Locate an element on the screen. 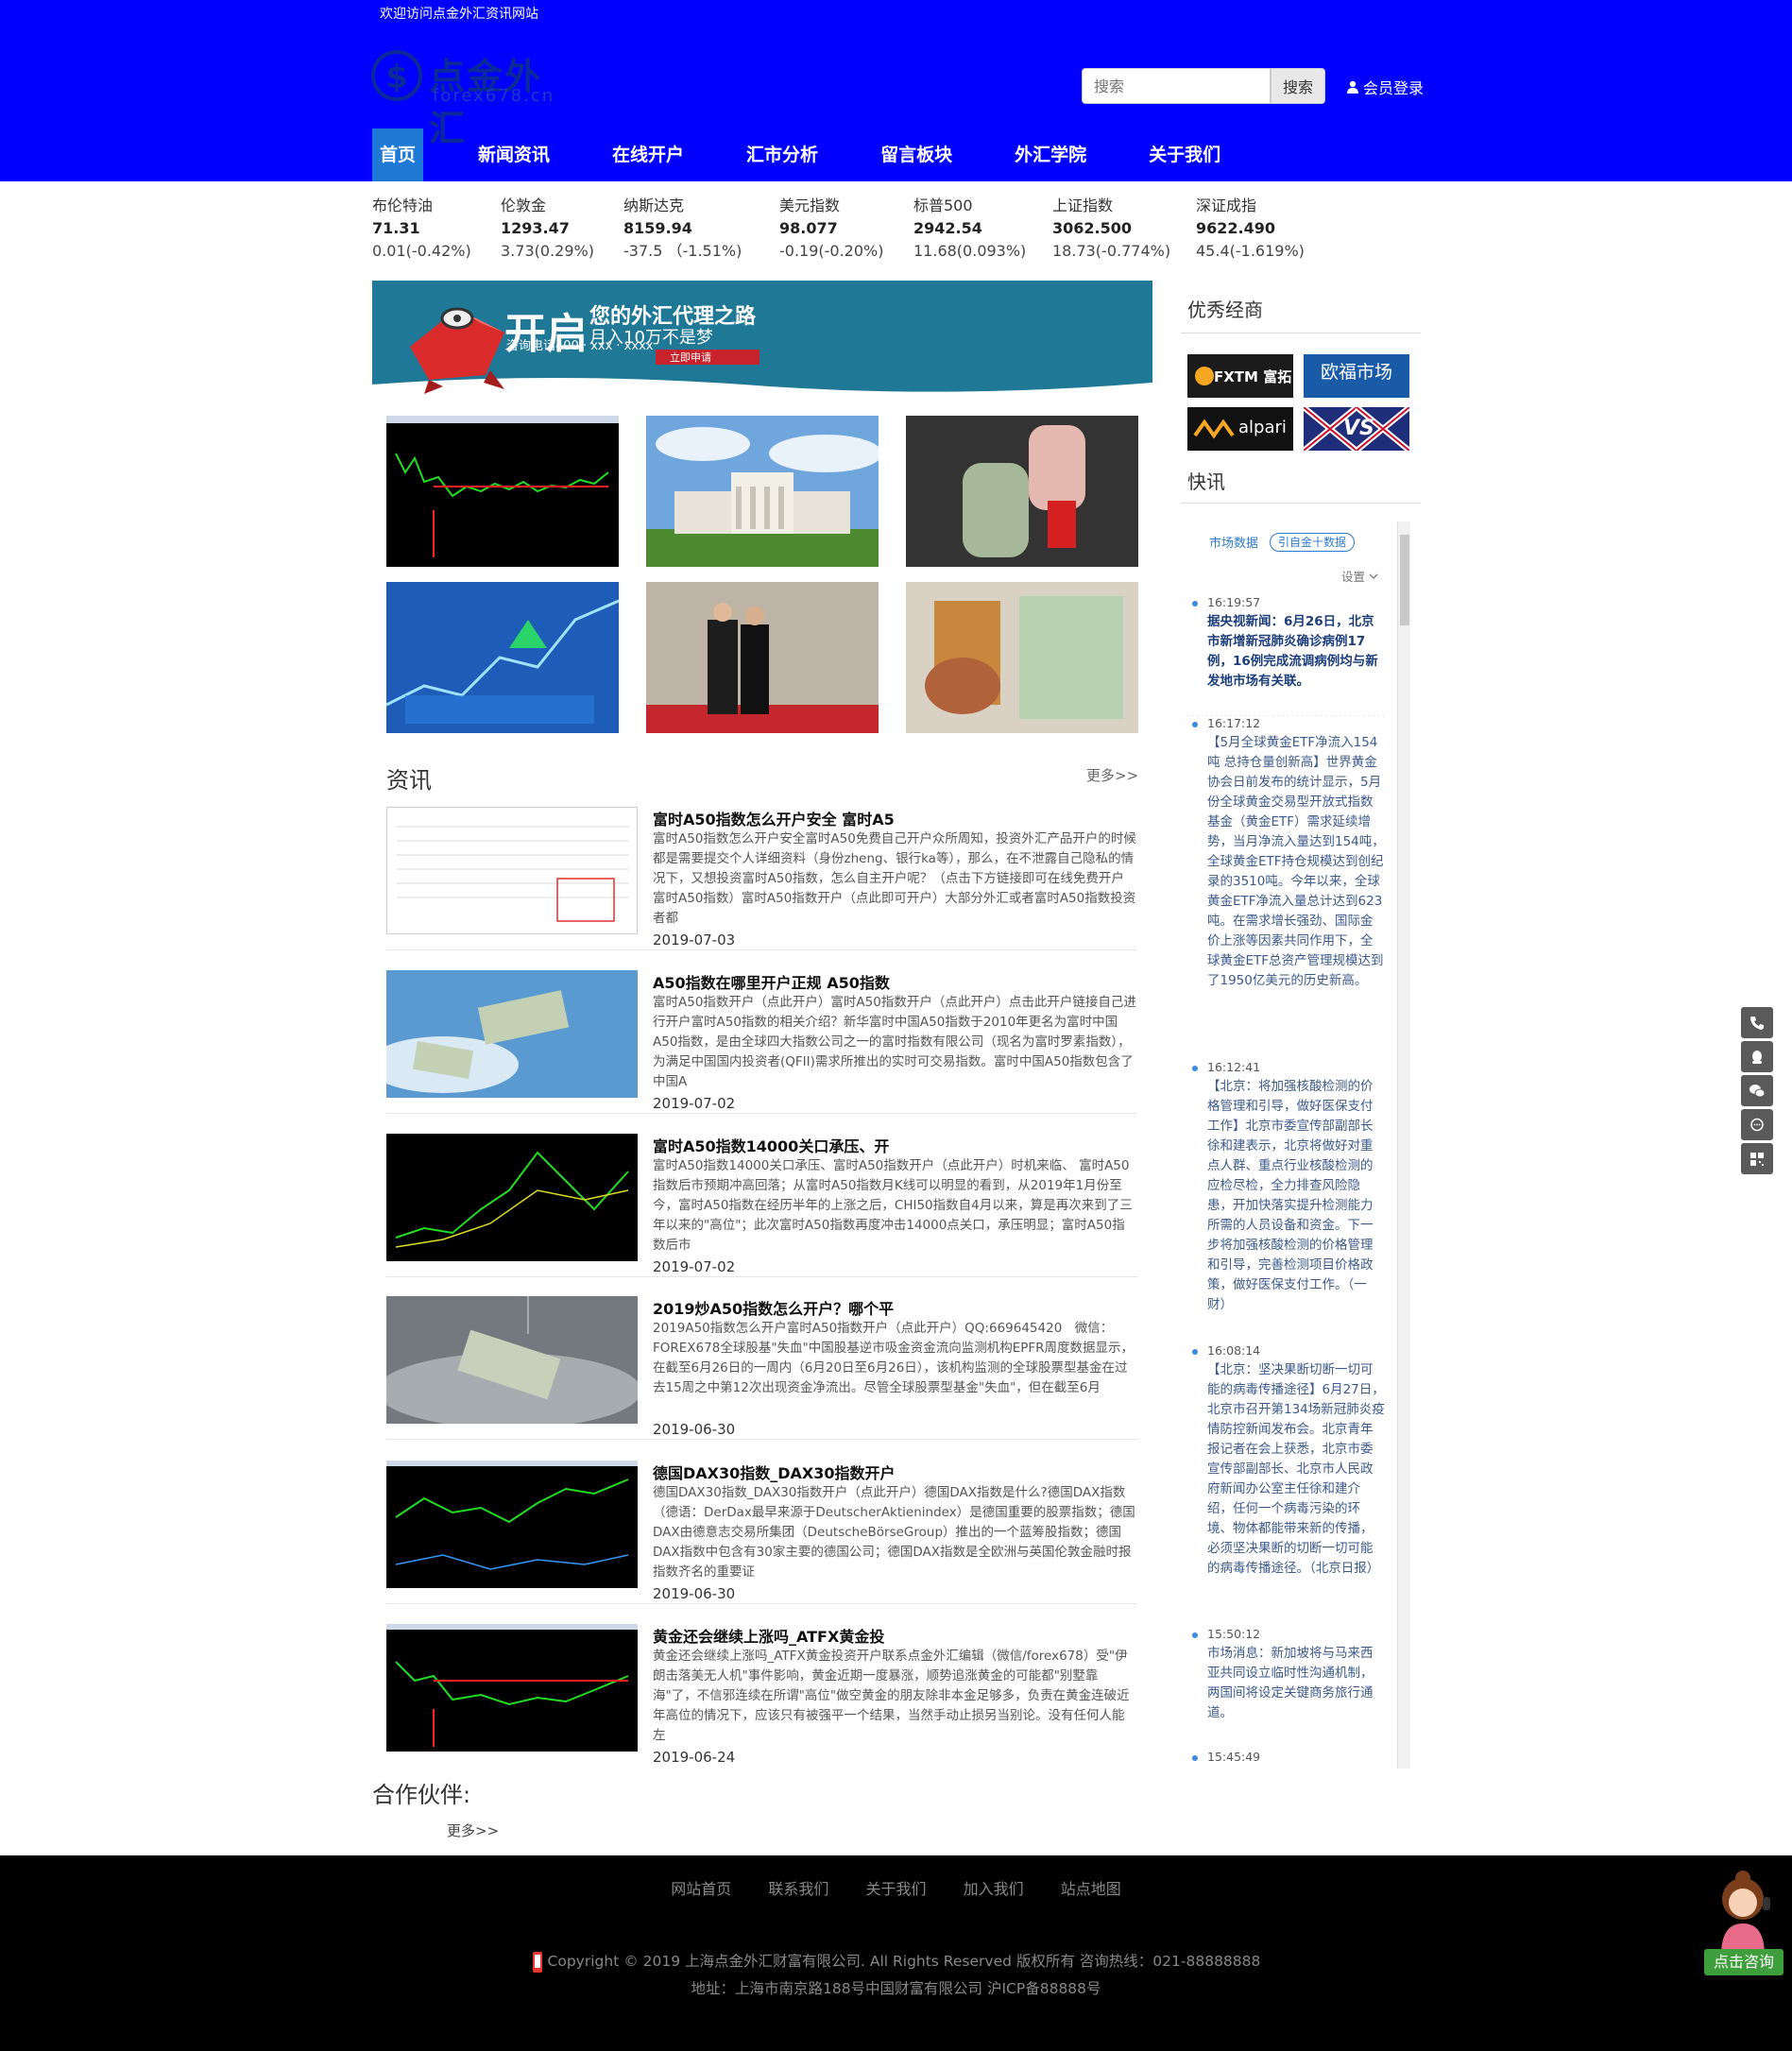  site-logo: $ 点金外汇 forex678.cn is located at coordinates (464, 97).